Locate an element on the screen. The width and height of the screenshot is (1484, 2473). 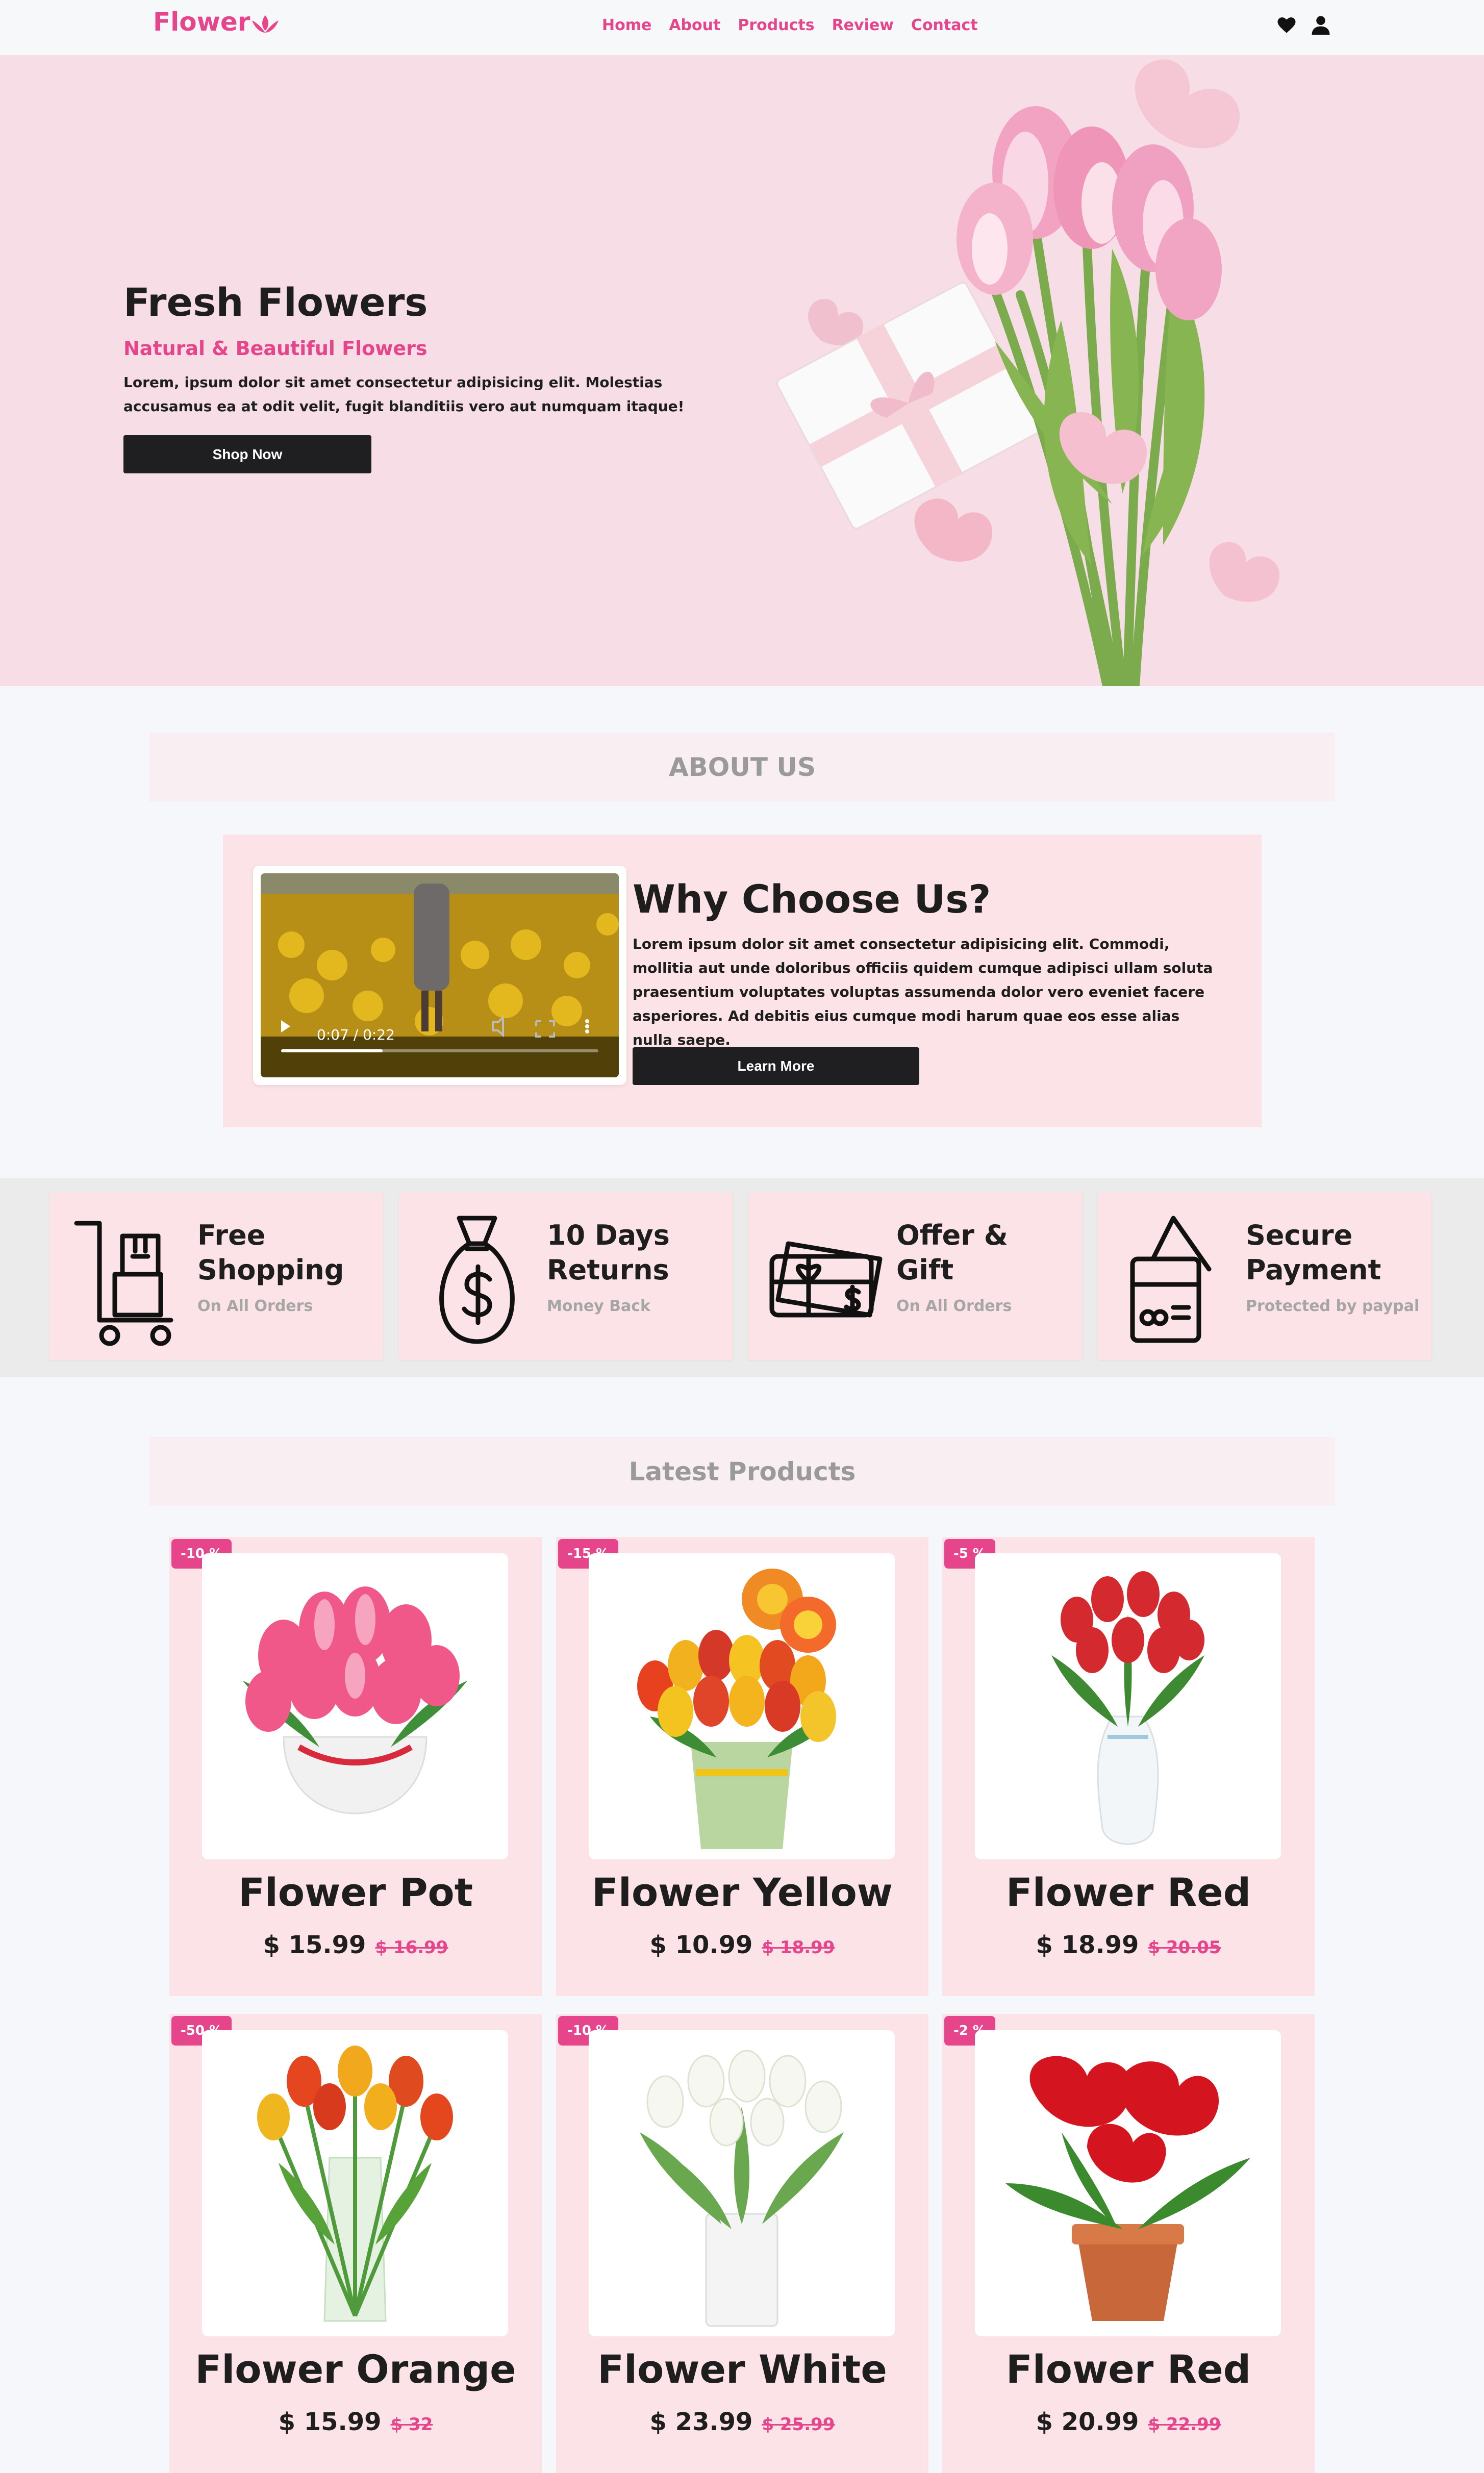
credit-card-icon is located at coordinates (1171, 1279).